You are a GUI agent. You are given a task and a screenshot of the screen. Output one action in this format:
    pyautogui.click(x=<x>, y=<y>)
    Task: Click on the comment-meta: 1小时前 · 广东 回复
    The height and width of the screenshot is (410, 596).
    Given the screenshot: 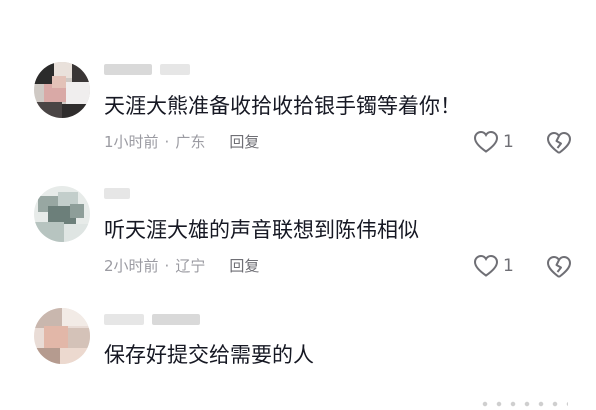 What is the action you would take?
    pyautogui.click(x=181, y=142)
    